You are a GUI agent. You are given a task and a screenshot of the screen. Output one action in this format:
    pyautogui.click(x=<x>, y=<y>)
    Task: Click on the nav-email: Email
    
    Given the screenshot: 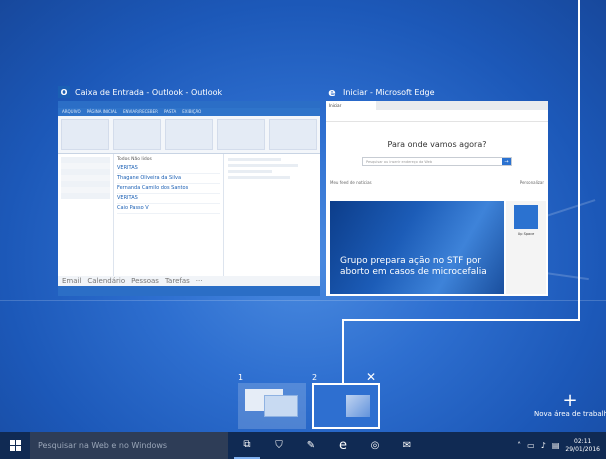 What is the action you would take?
    pyautogui.click(x=72, y=281)
    